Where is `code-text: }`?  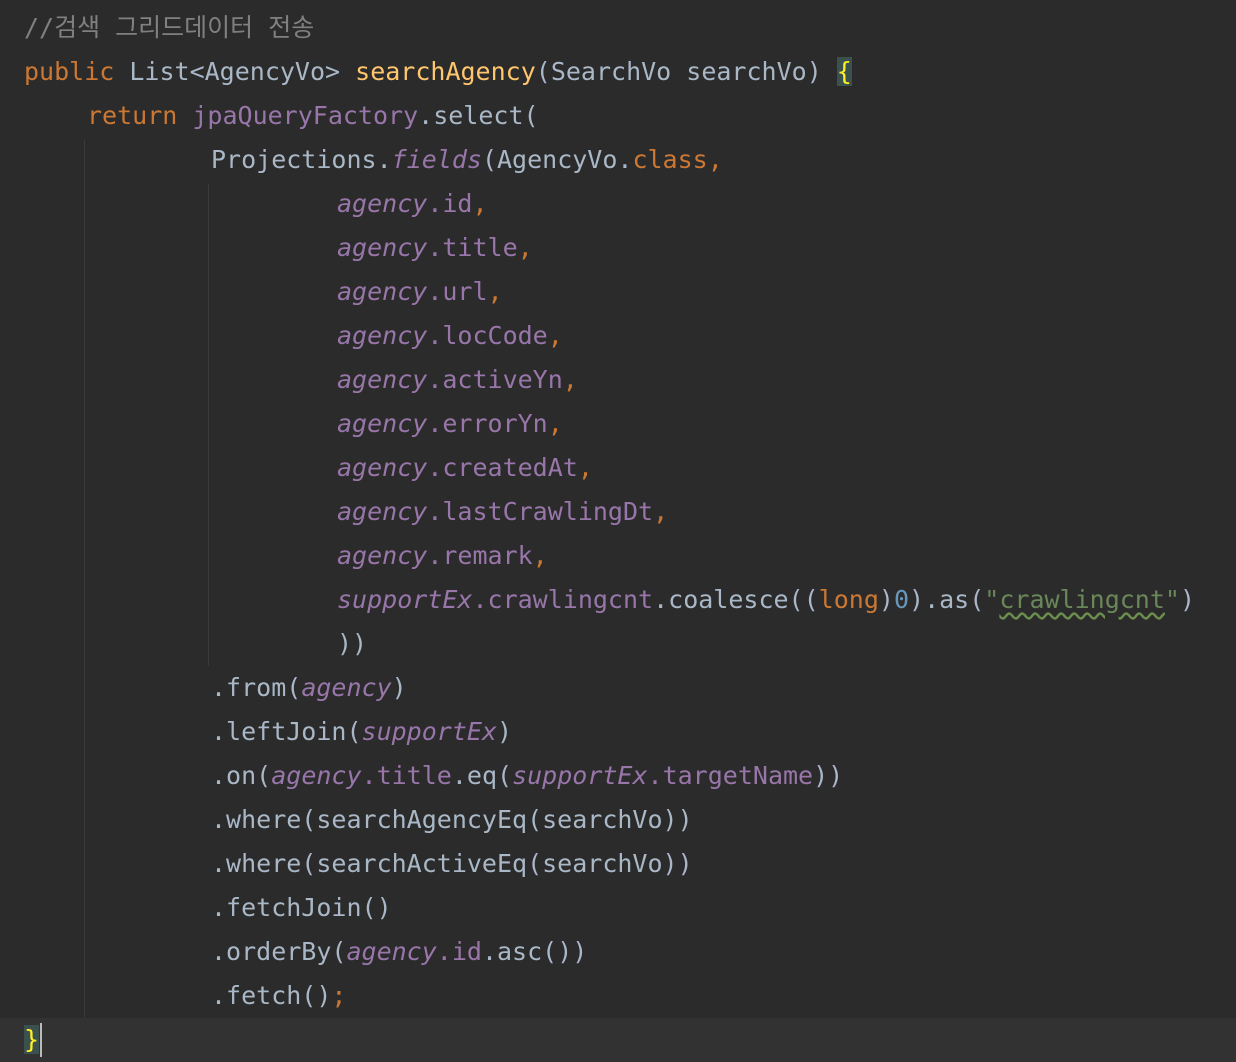
code-text: } is located at coordinates (32, 1040).